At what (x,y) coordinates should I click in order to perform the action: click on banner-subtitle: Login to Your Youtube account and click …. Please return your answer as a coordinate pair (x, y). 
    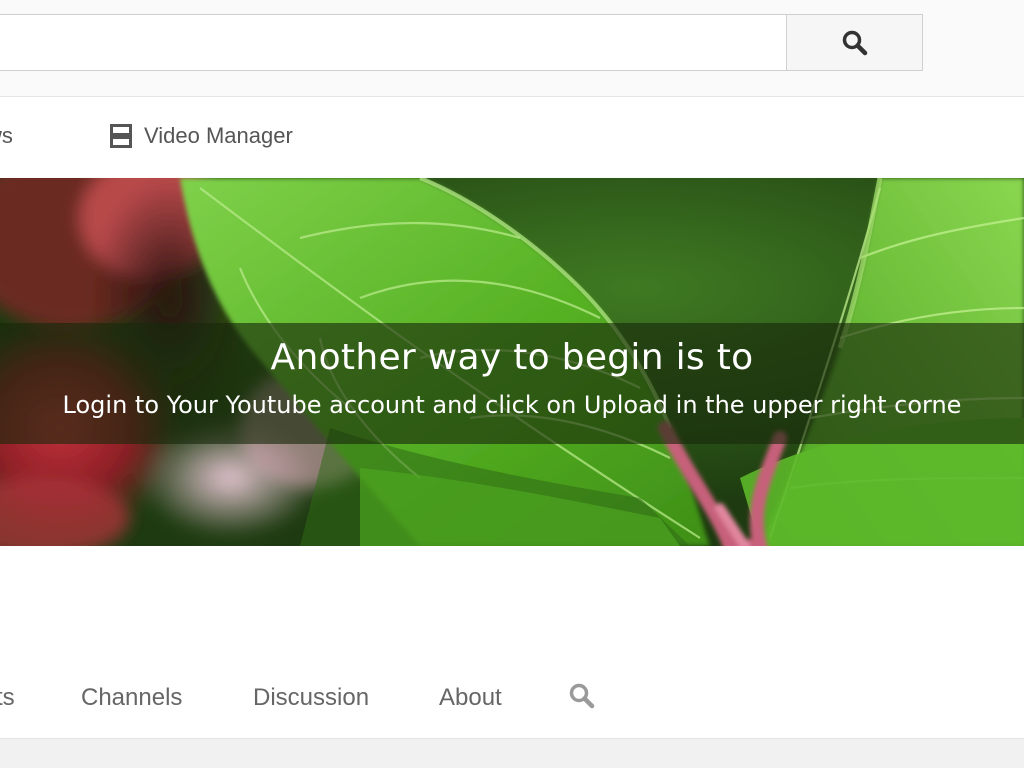
    Looking at the image, I should click on (512, 405).